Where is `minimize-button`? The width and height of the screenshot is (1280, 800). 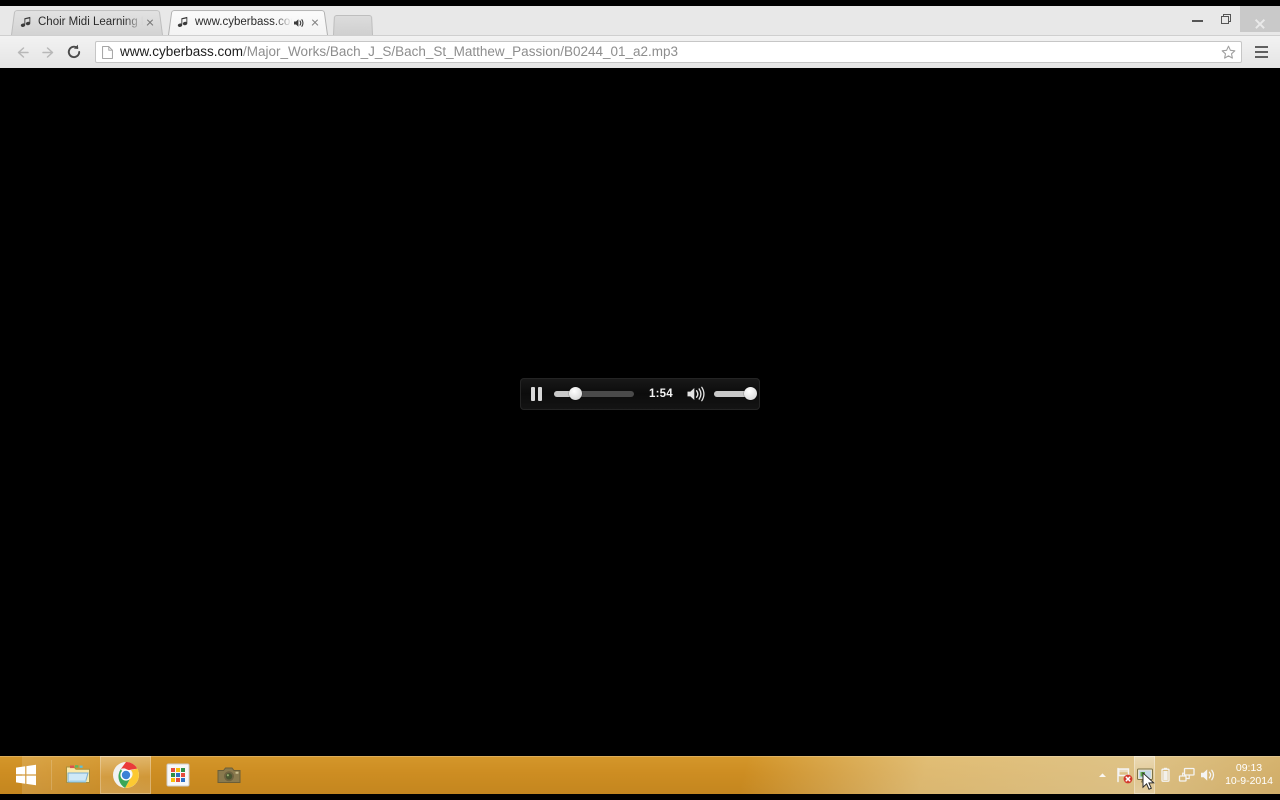 minimize-button is located at coordinates (1196, 19).